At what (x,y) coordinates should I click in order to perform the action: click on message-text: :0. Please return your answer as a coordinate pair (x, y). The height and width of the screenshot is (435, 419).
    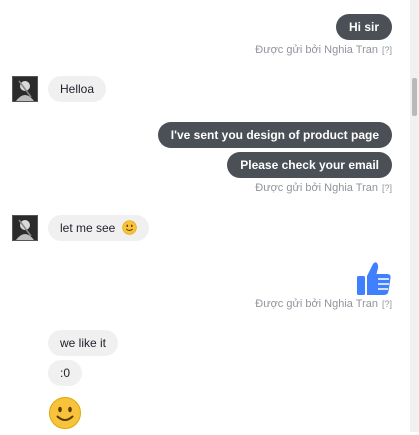
    Looking at the image, I should click on (65, 373).